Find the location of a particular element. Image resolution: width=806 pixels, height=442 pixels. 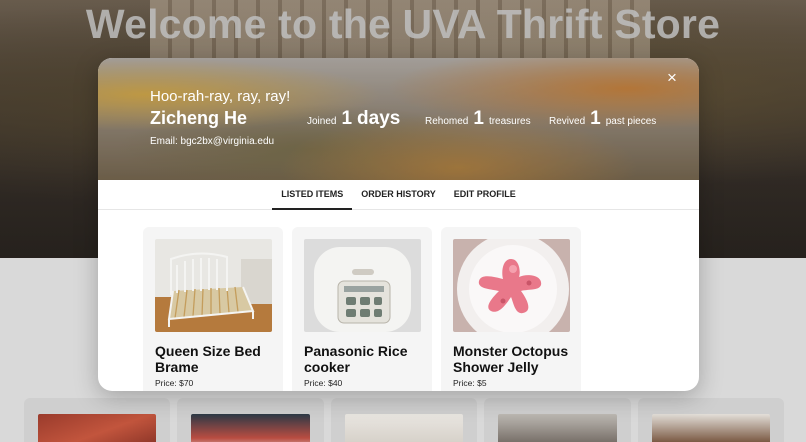

profile-tabs: LISTED ITEMS ORDER HISTORY EDIT PROFILE is located at coordinates (398, 195).